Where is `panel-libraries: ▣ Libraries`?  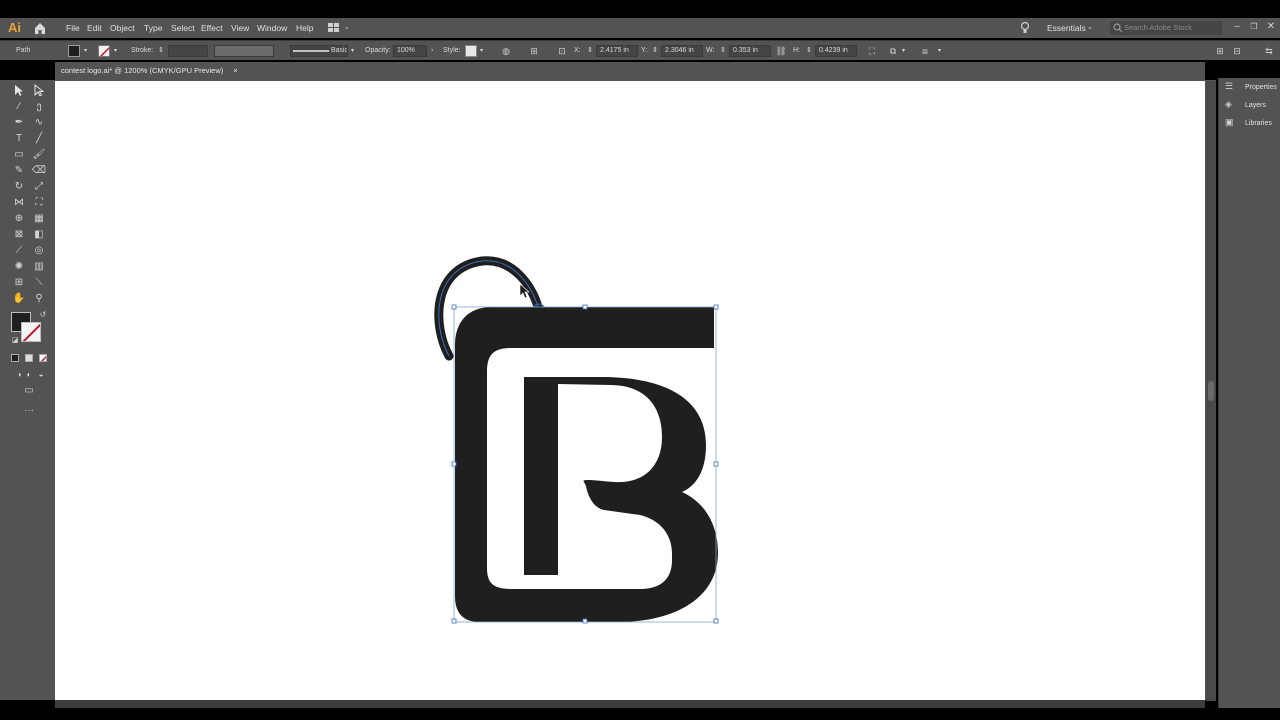
panel-libraries: ▣ Libraries is located at coordinates (1248, 122).